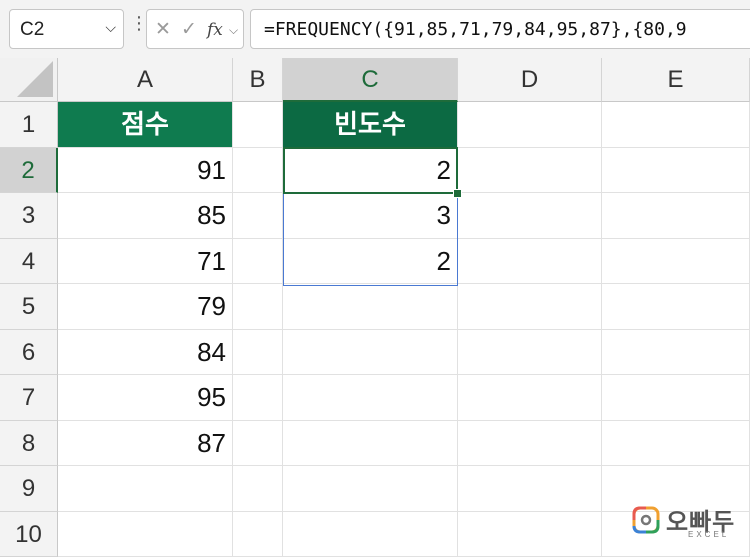 This screenshot has height=560, width=750. I want to click on cell-e3, so click(676, 216).